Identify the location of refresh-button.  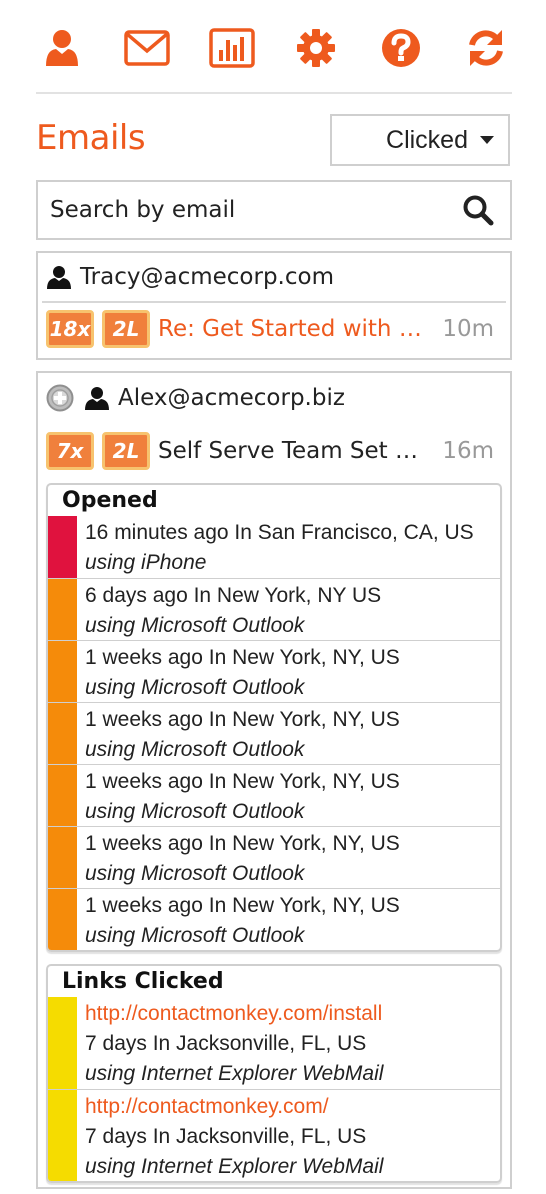
(486, 48).